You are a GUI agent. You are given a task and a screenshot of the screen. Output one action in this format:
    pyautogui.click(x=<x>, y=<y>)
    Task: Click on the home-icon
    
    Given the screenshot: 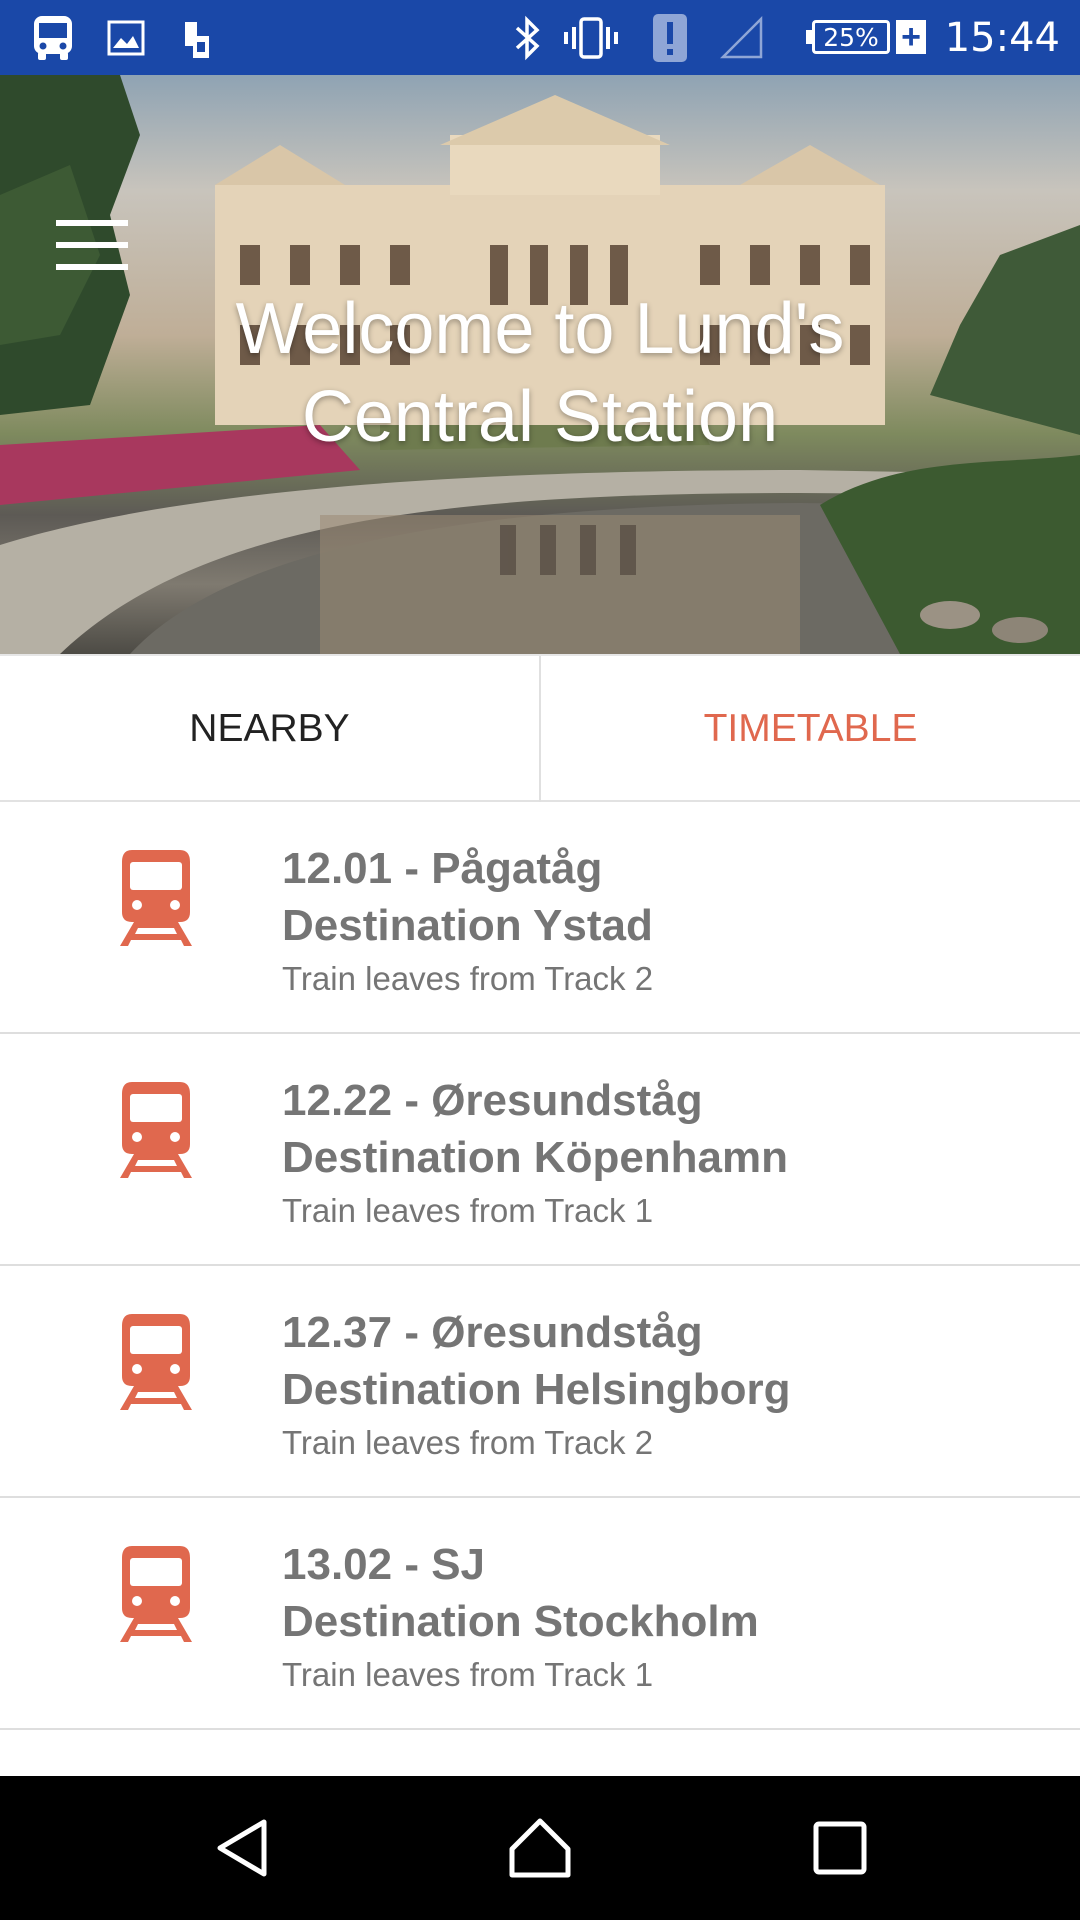 What is the action you would take?
    pyautogui.click(x=540, y=1848)
    